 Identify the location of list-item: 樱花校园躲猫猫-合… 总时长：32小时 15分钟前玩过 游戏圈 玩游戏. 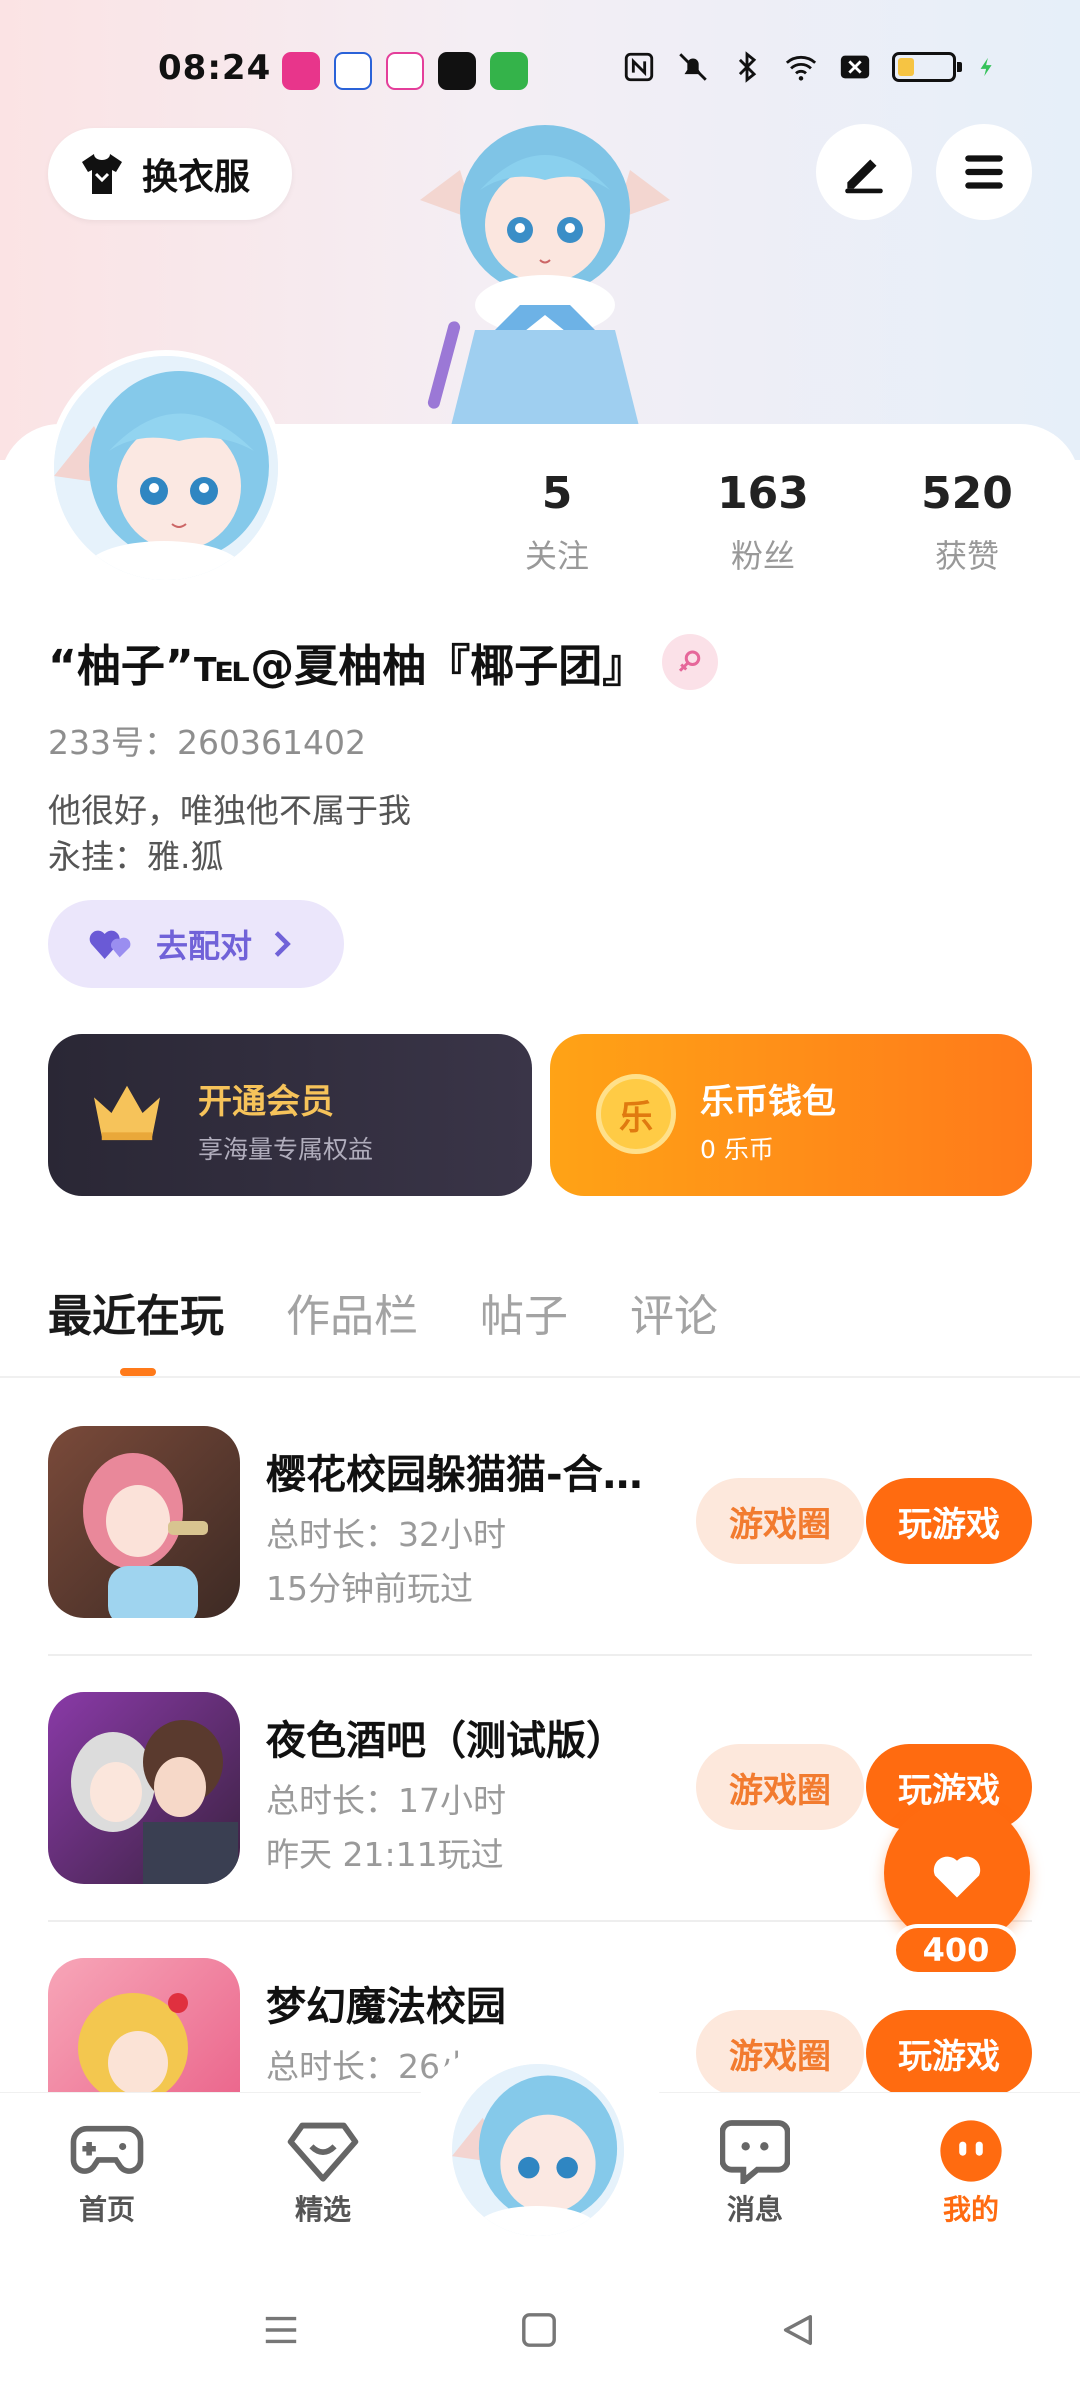
(540, 1526).